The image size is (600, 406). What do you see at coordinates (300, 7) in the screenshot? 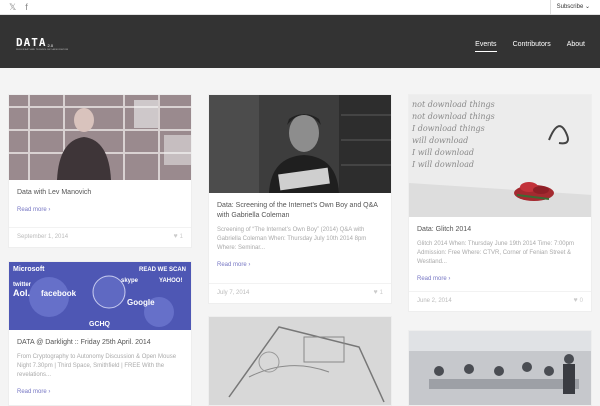
I see `top-bar: 𝕏 f Subscribe ⌄` at bounding box center [300, 7].